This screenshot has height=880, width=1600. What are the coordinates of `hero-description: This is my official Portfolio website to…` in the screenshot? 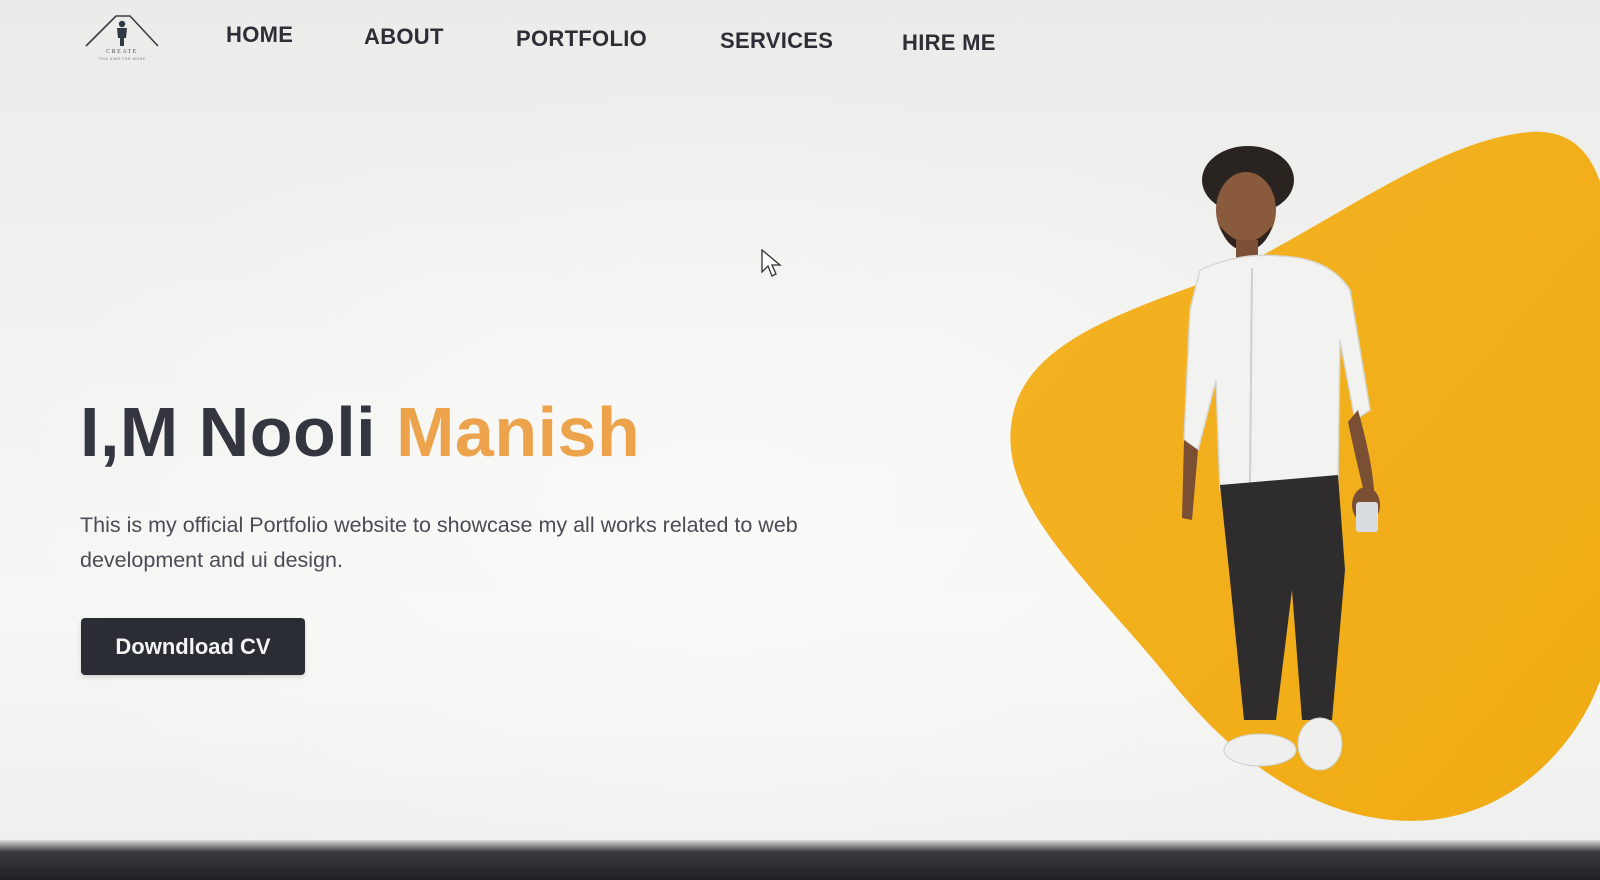 It's located at (439, 542).